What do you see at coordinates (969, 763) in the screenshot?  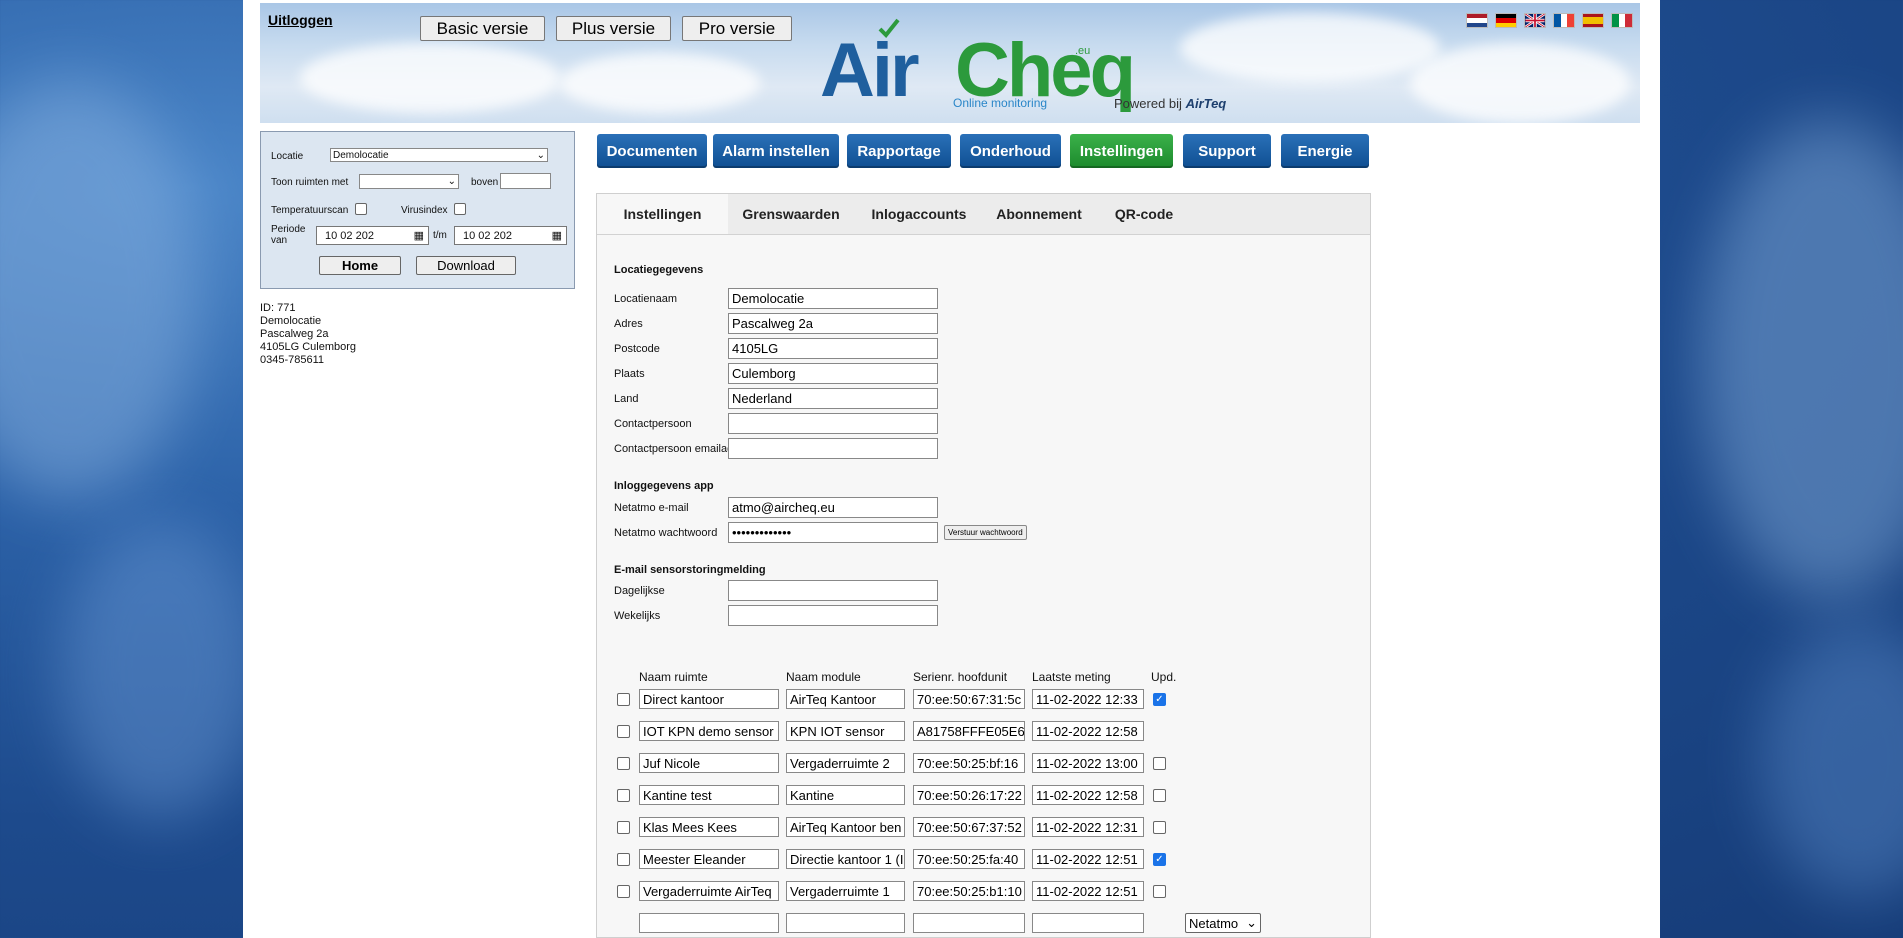 I see `serienr-input: 70:ee:50:25:bf:16` at bounding box center [969, 763].